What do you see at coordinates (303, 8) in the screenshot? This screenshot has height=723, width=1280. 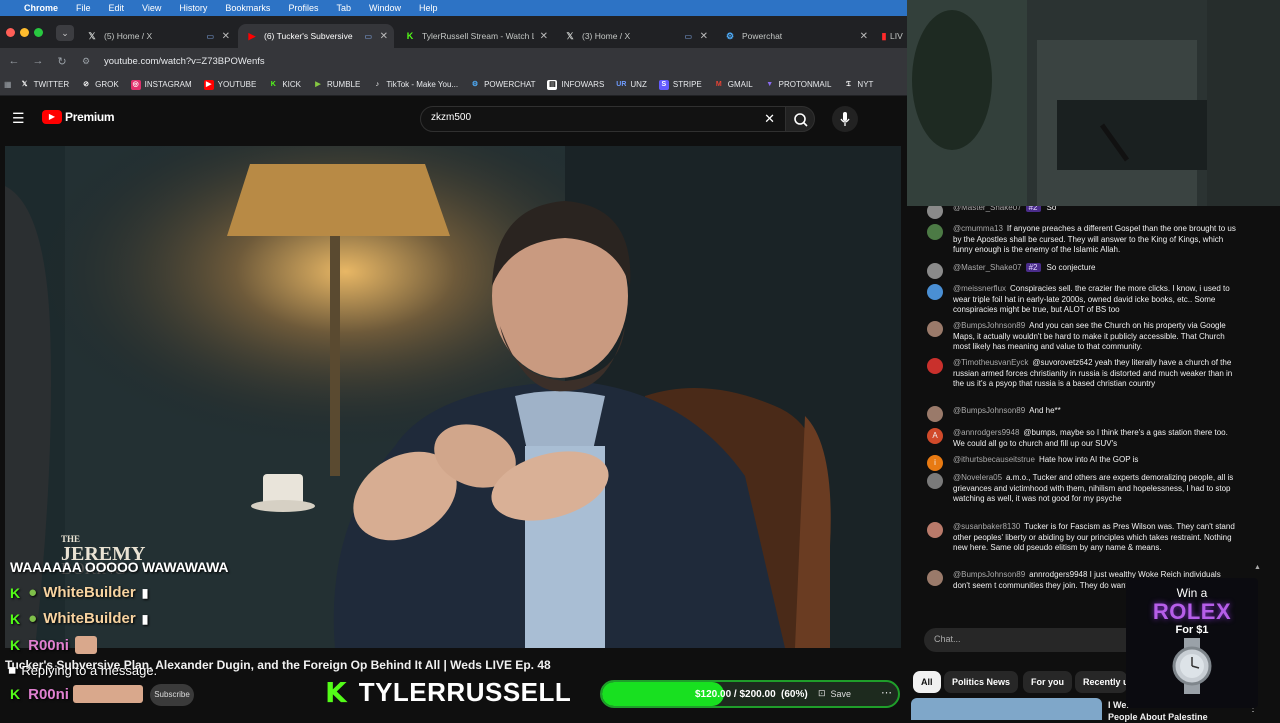 I see `menu-profiles: Profiles` at bounding box center [303, 8].